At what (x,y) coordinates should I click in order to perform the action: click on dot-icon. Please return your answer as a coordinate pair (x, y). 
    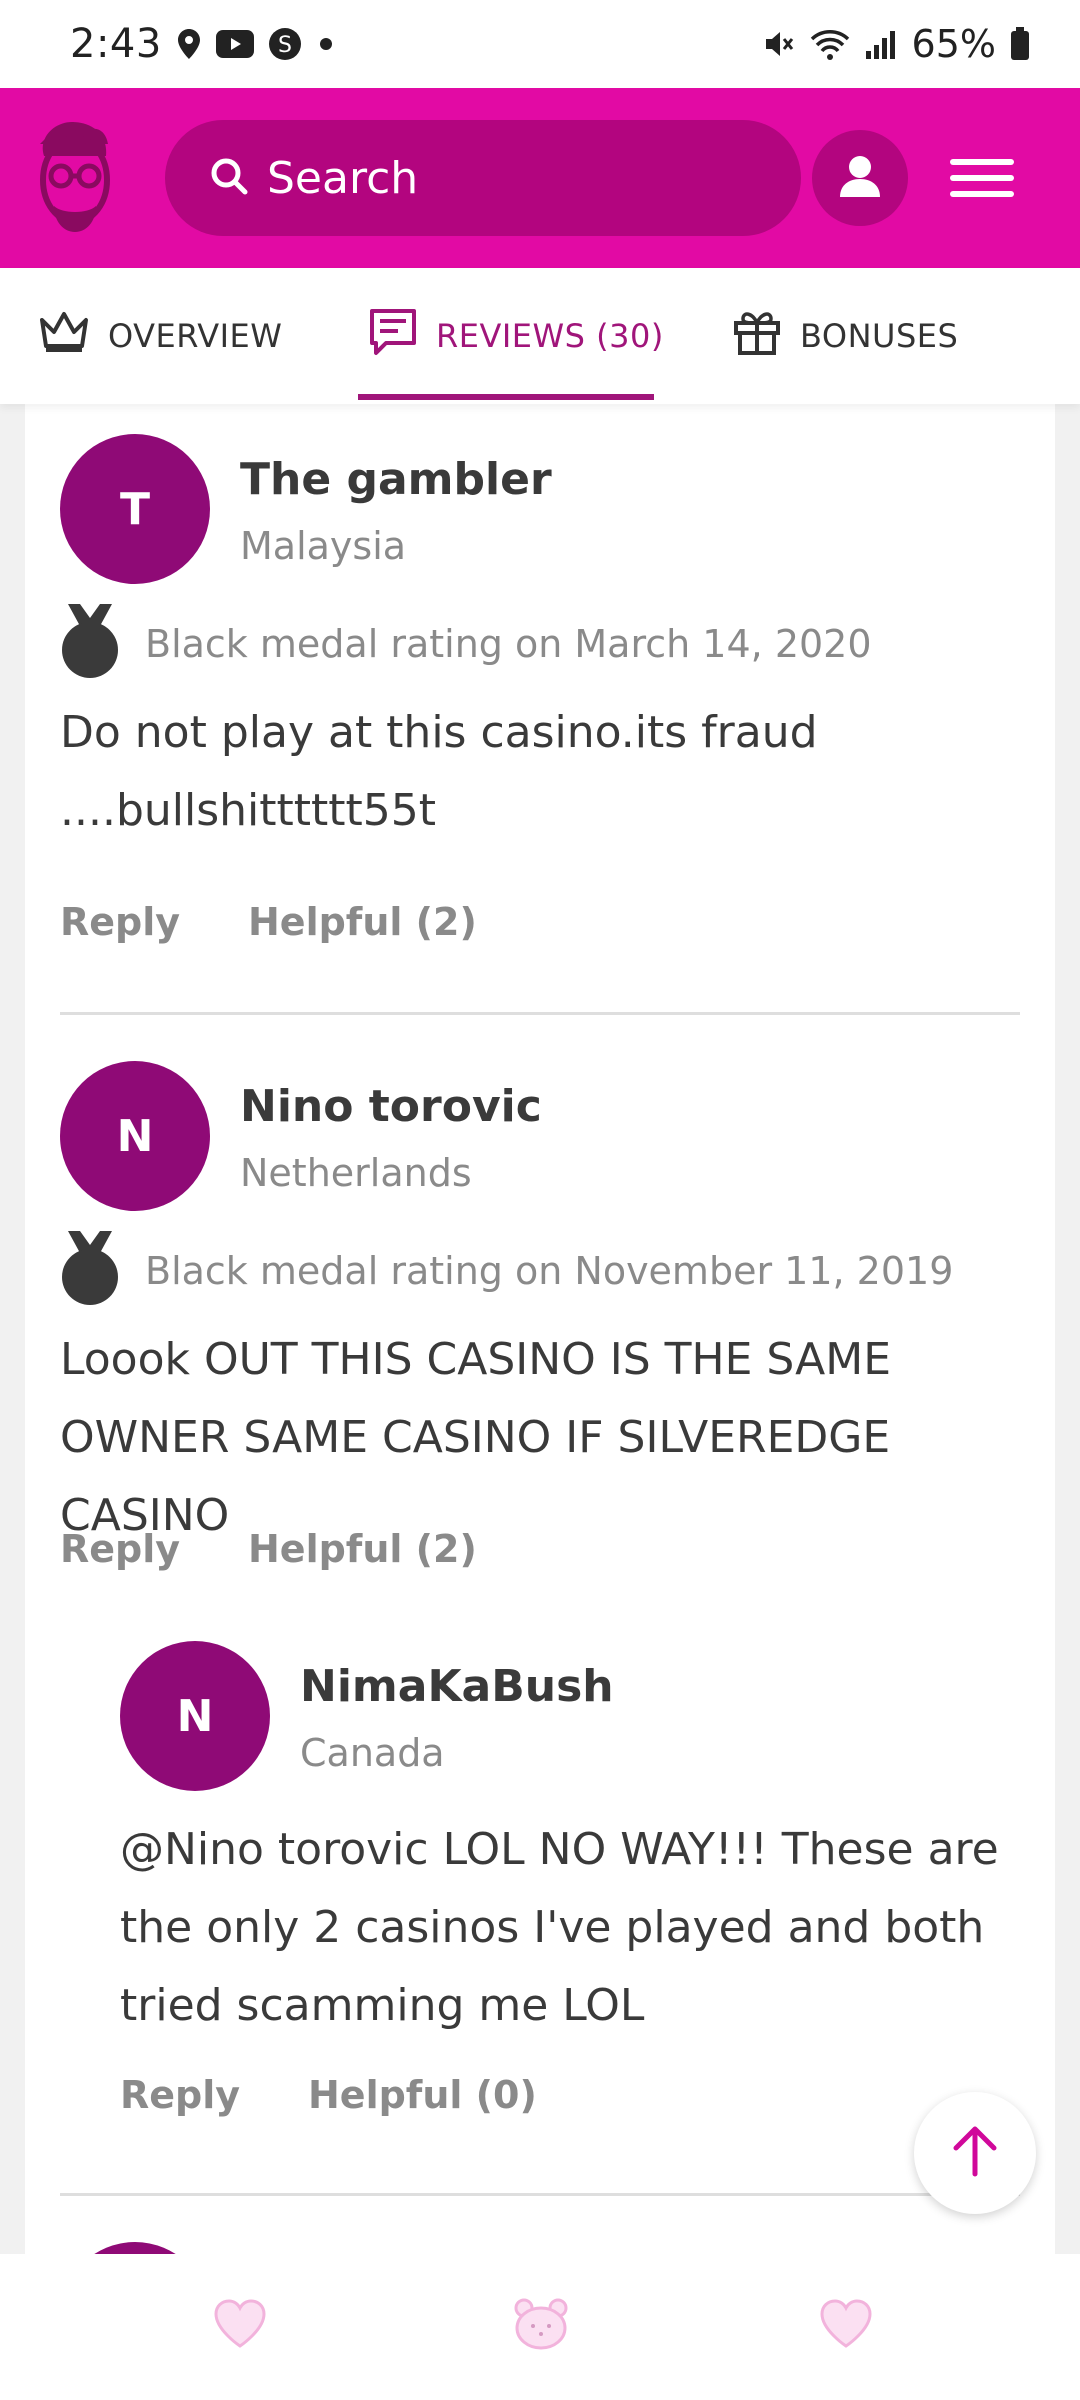
    Looking at the image, I should click on (326, 44).